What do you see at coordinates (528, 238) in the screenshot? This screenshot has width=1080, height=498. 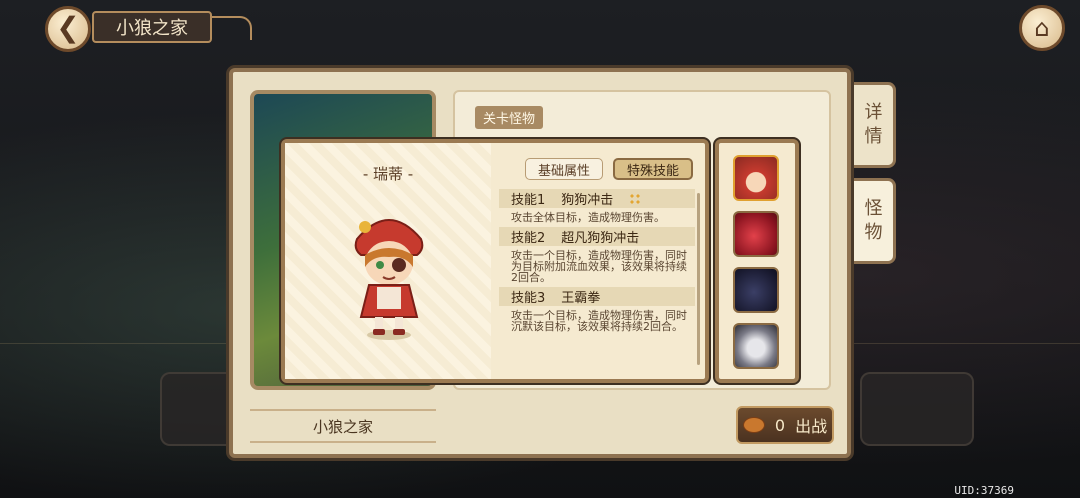 I see `skill-index: 技能2` at bounding box center [528, 238].